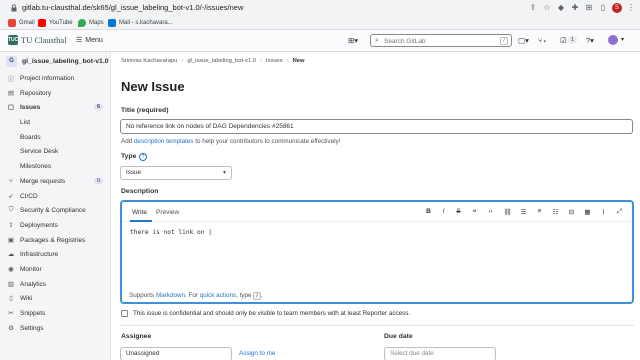 Image resolution: width=640 pixels, height=360 pixels. What do you see at coordinates (575, 8) in the screenshot?
I see `puzzle-icon: ✚` at bounding box center [575, 8].